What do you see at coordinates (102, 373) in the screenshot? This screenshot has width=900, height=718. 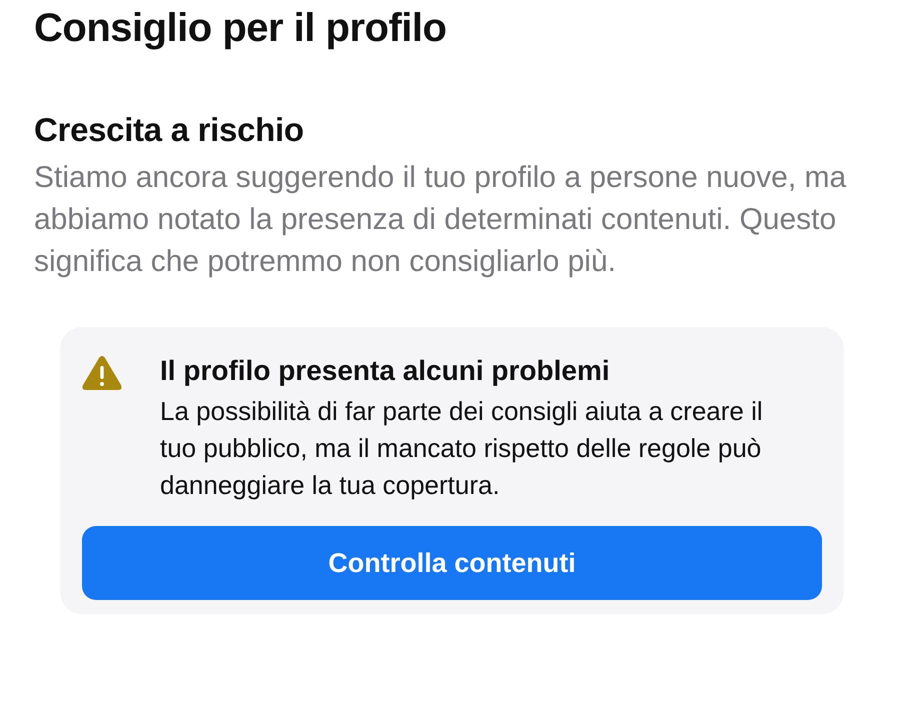 I see `warning-icon` at bounding box center [102, 373].